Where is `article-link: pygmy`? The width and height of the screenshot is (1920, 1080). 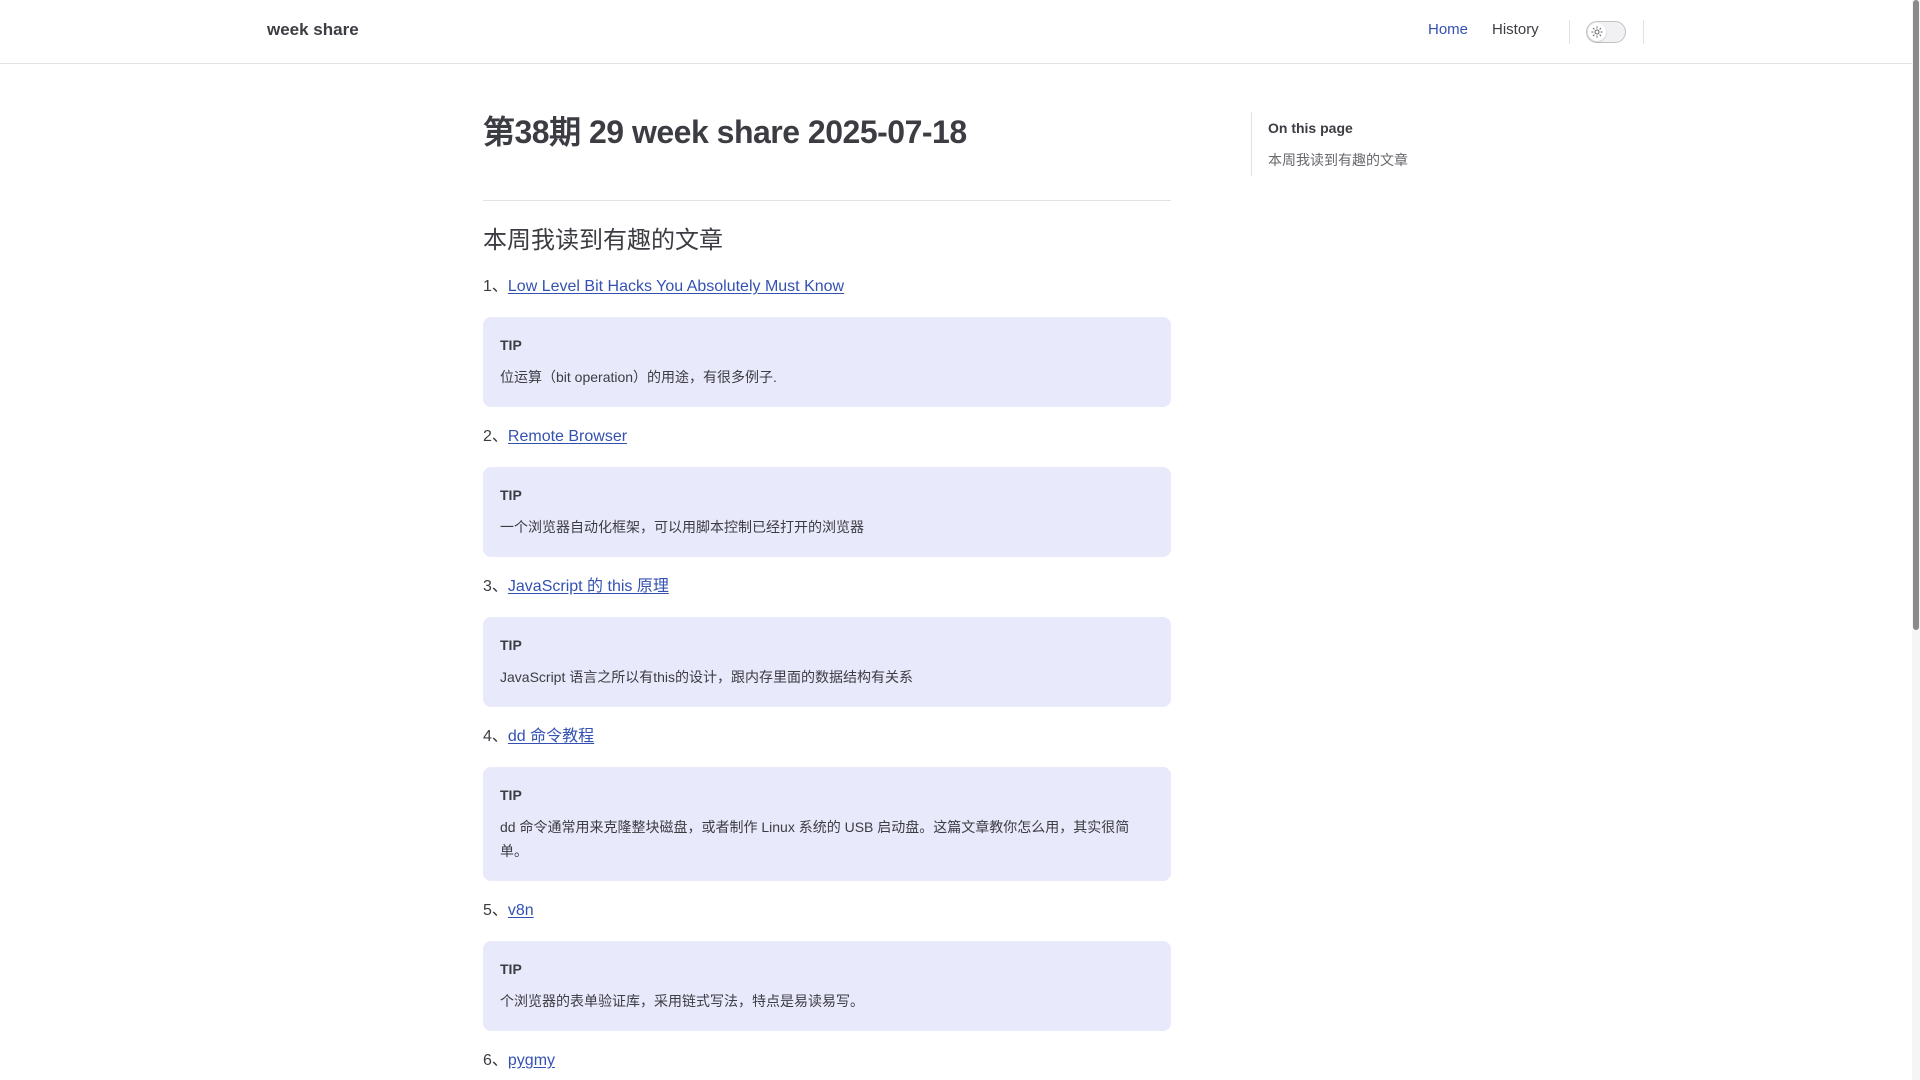
article-link: pygmy is located at coordinates (531, 1060).